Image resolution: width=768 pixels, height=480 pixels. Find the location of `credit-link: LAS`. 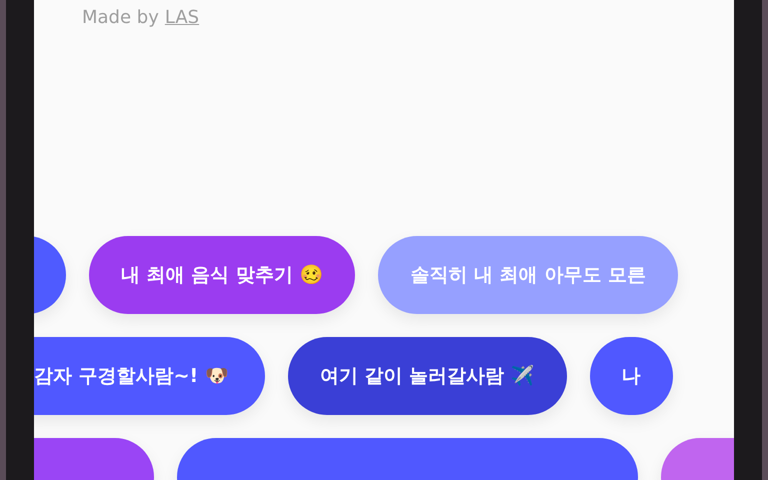

credit-link: LAS is located at coordinates (182, 17).